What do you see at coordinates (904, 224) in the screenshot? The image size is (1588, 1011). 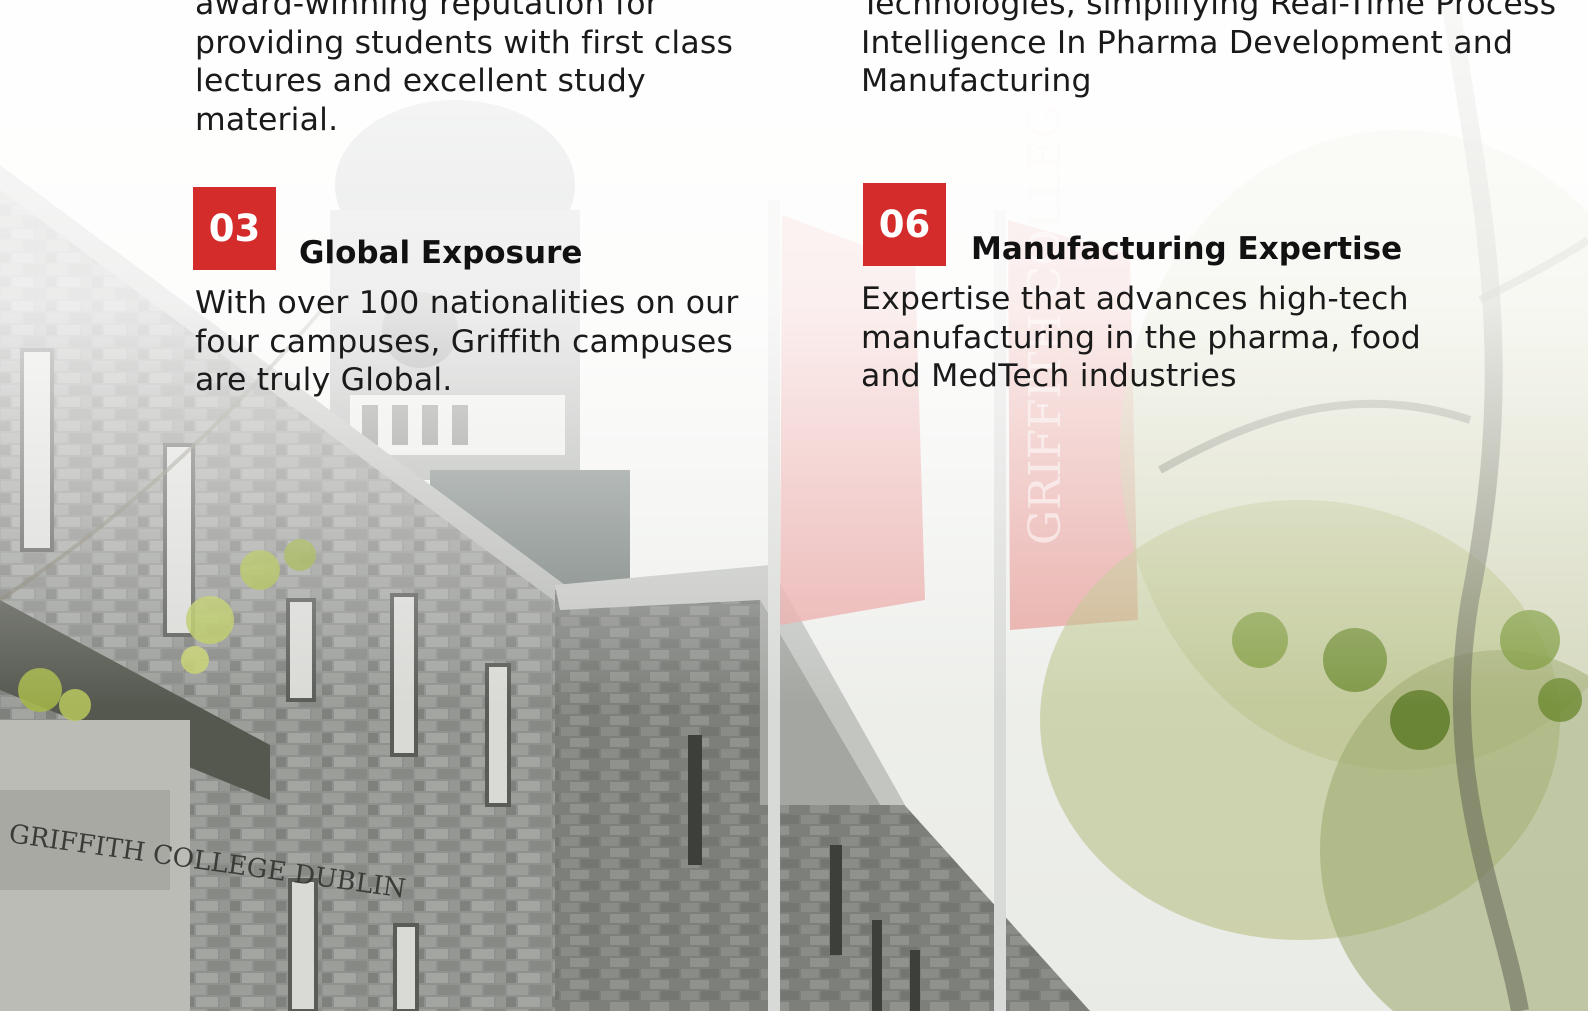 I see `feature-number-badge: 06` at bounding box center [904, 224].